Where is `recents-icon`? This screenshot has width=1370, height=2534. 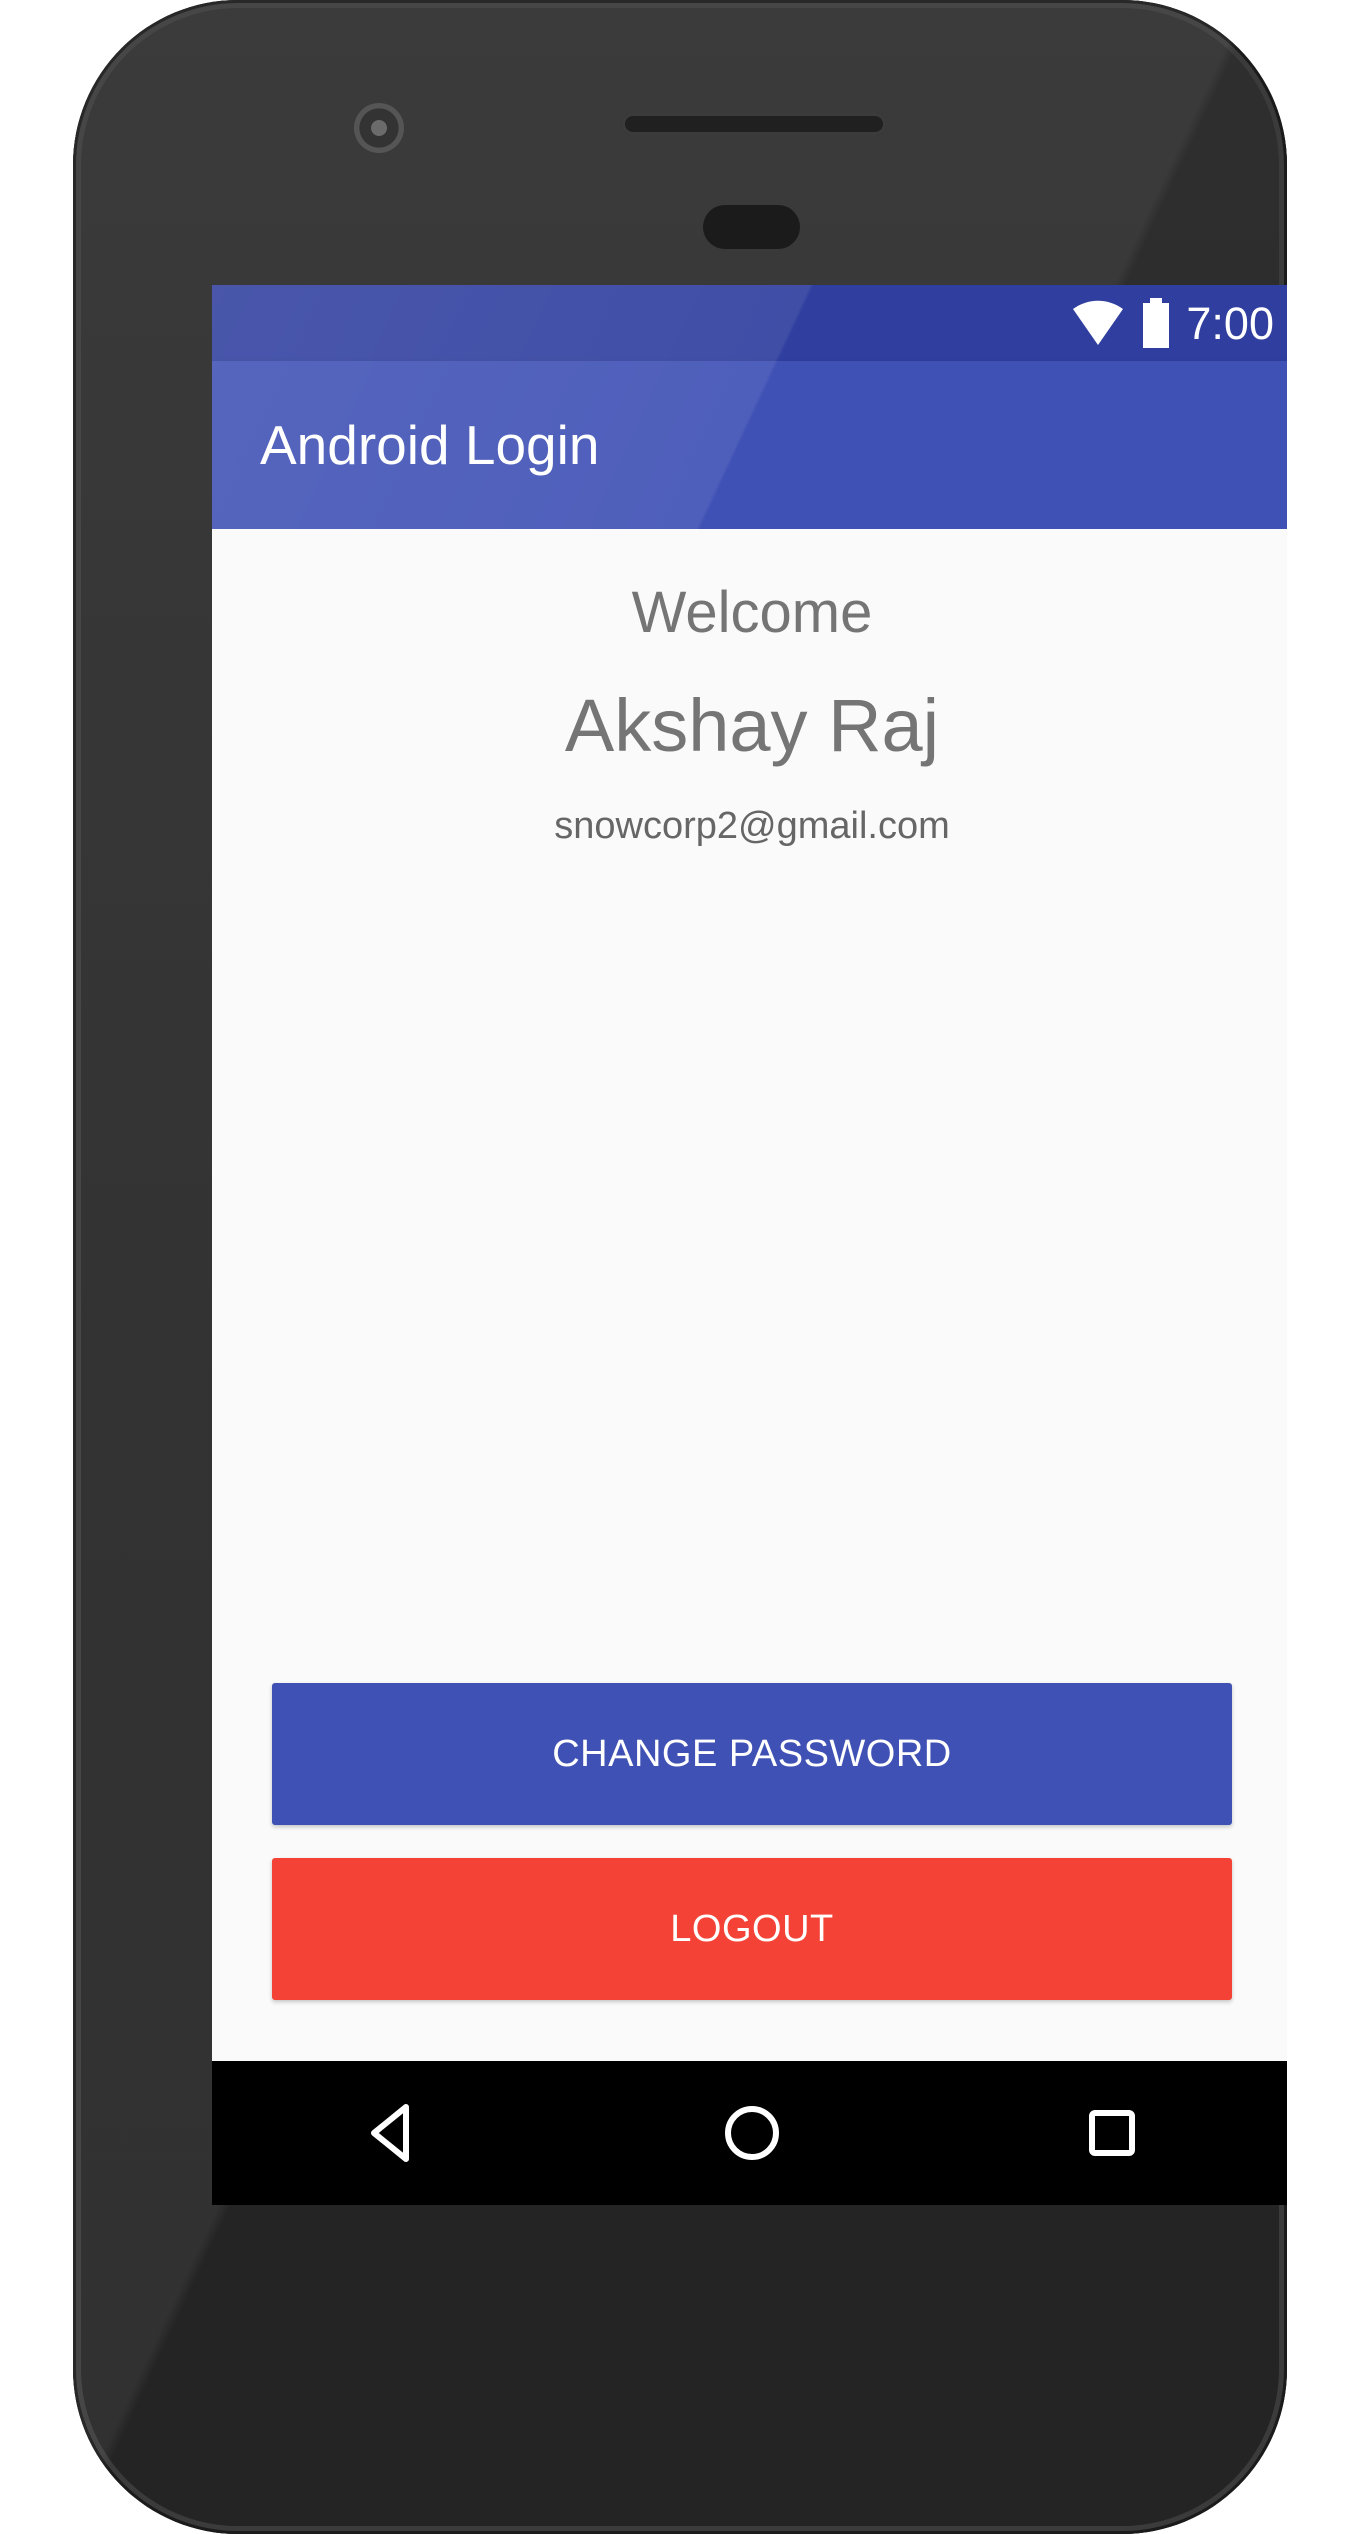
recents-icon is located at coordinates (1112, 2133).